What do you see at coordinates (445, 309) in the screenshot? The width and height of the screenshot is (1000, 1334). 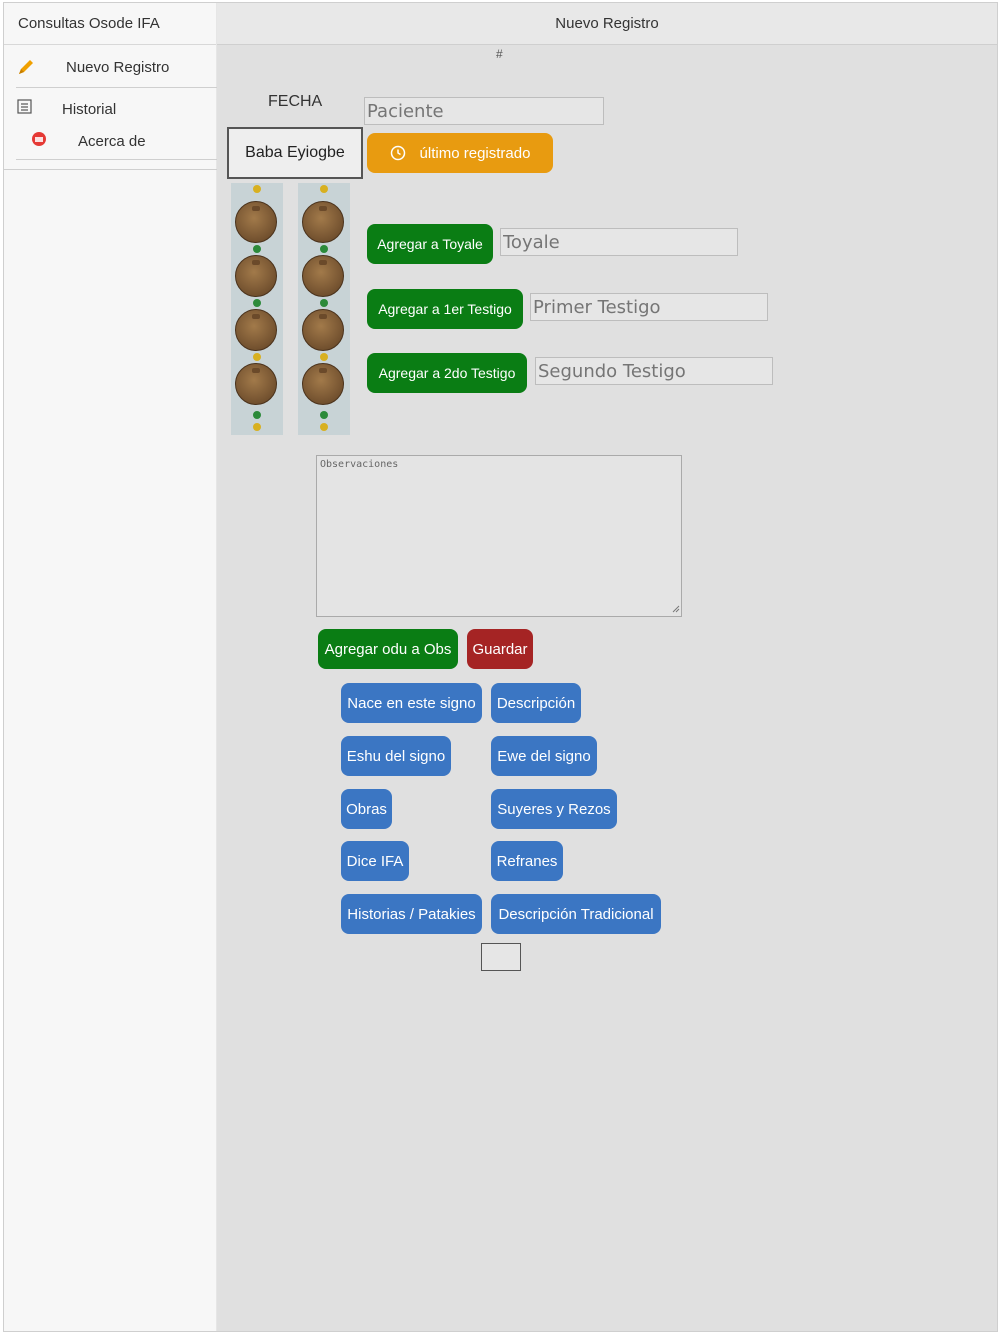 I see `add-testigo1-button: Agregar a 1er Testigo` at bounding box center [445, 309].